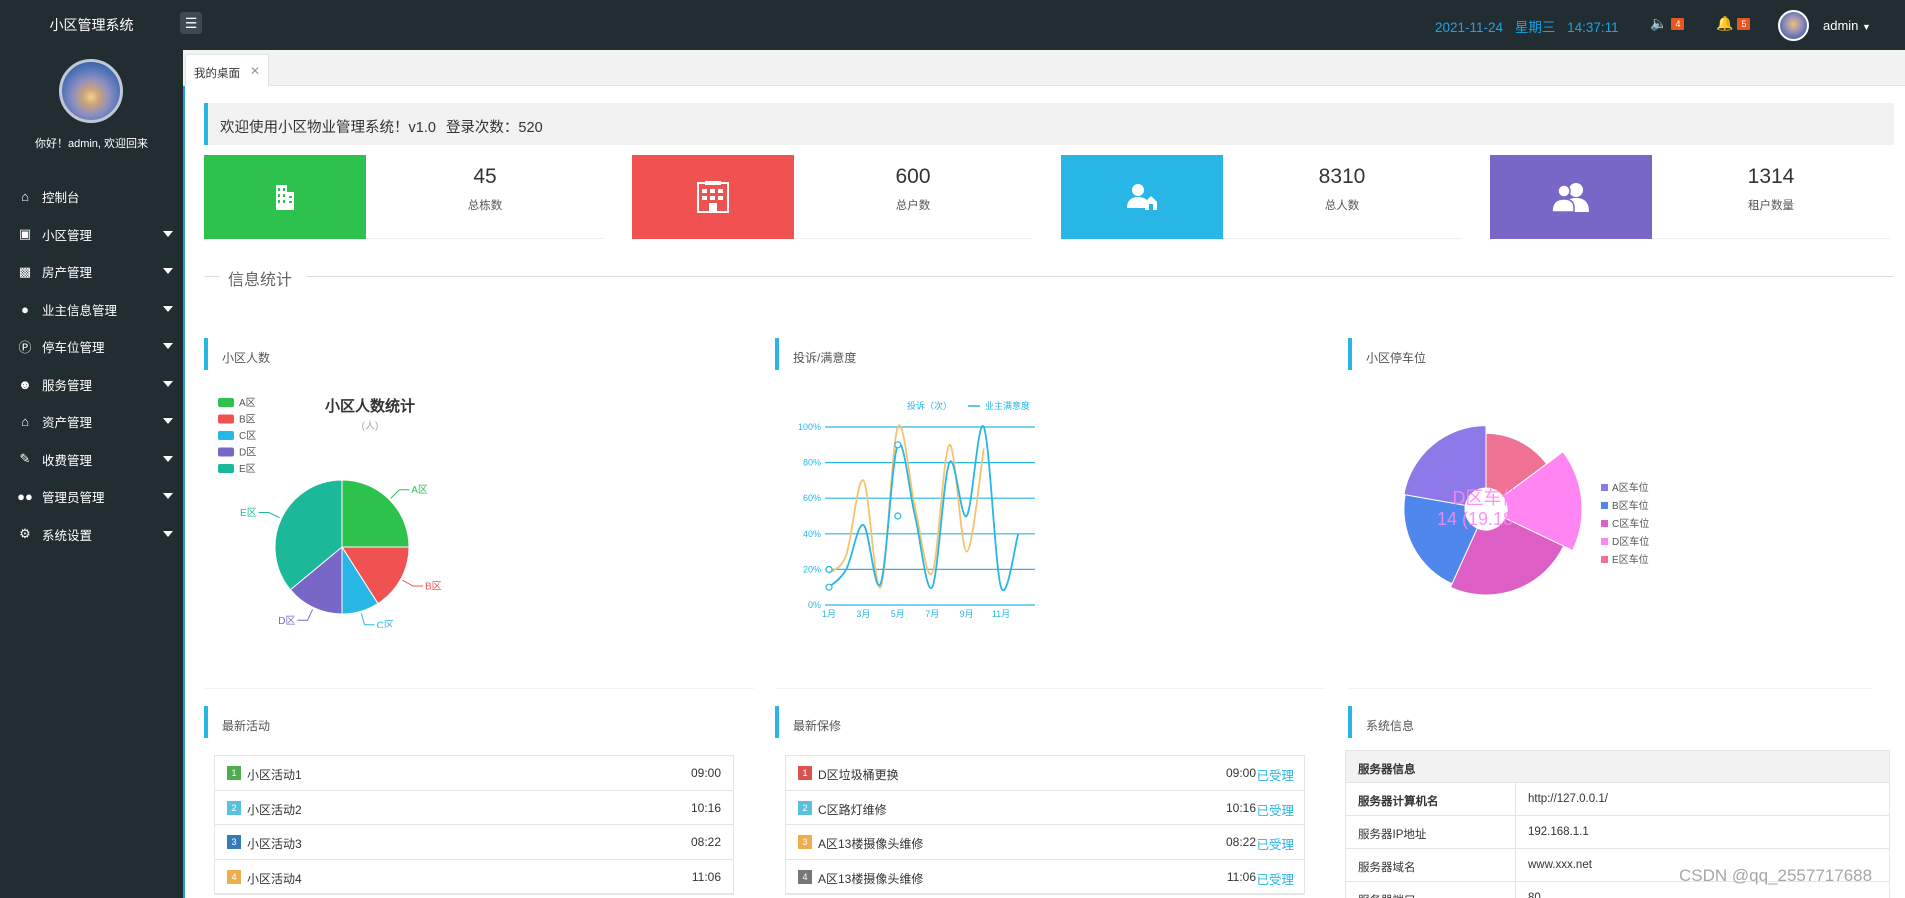 The height and width of the screenshot is (898, 1905). What do you see at coordinates (67, 235) in the screenshot?
I see `sidebar-item-label: 小区管理` at bounding box center [67, 235].